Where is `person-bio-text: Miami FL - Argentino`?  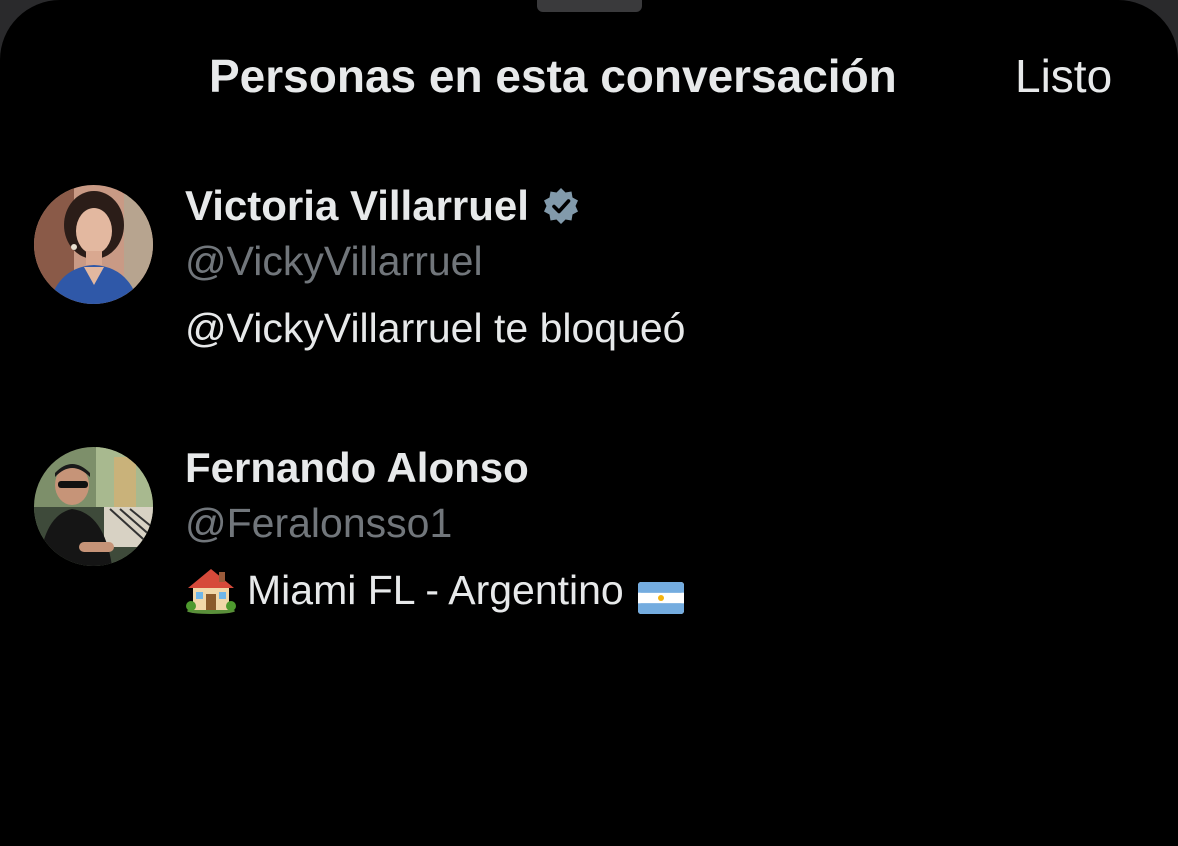 person-bio-text: Miami FL - Argentino is located at coordinates (435, 590).